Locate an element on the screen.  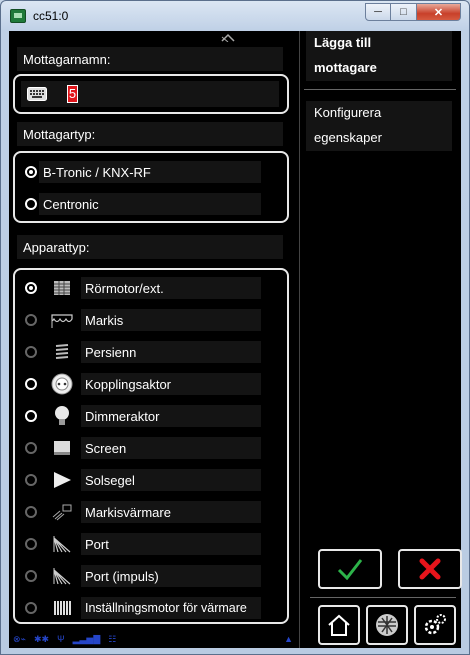
close-button: ✕ is located at coordinates (439, 12).